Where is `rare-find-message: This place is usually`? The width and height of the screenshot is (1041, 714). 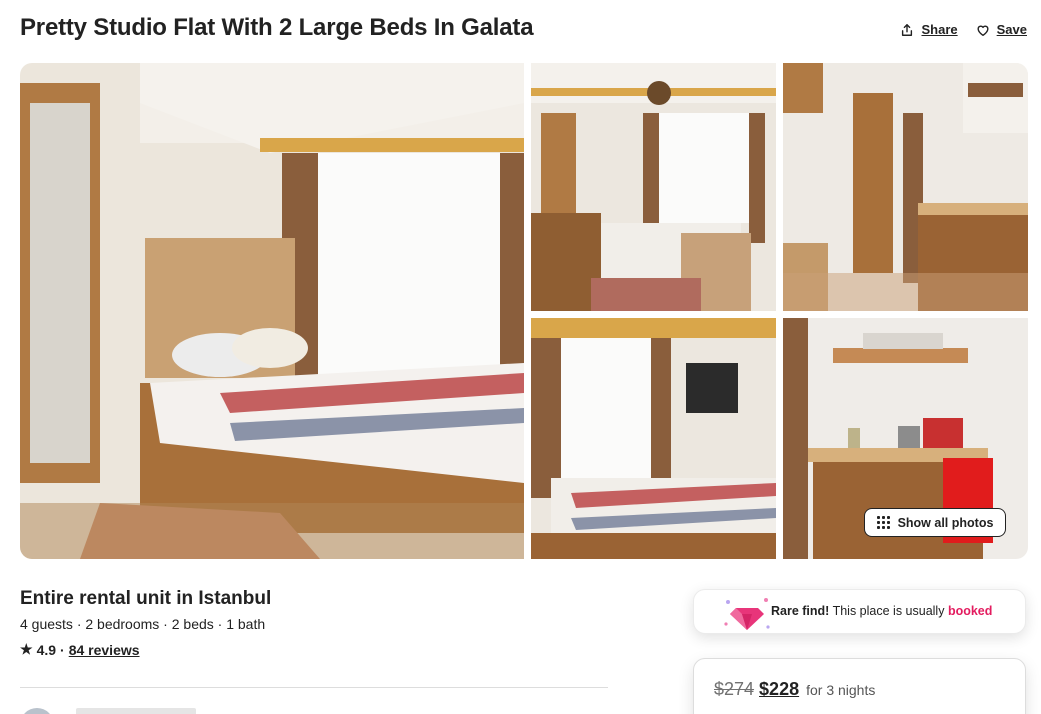
rare-find-message: This place is usually is located at coordinates (888, 611).